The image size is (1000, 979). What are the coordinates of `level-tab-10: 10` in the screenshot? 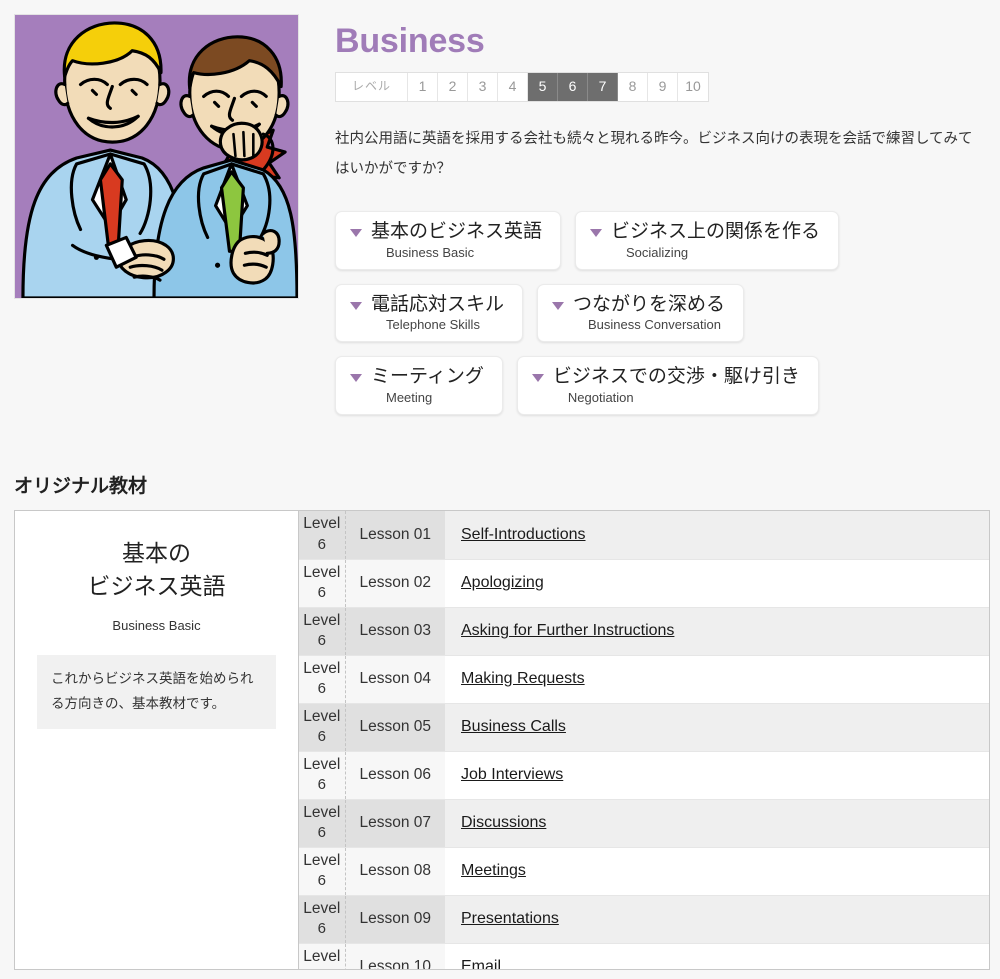 It's located at (693, 87).